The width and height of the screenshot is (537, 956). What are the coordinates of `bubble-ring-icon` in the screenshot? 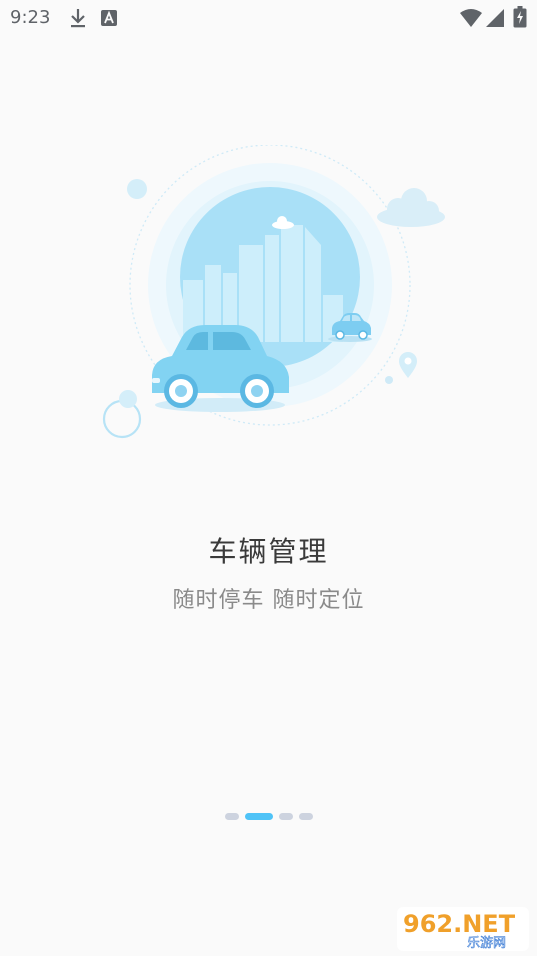 It's located at (122, 419).